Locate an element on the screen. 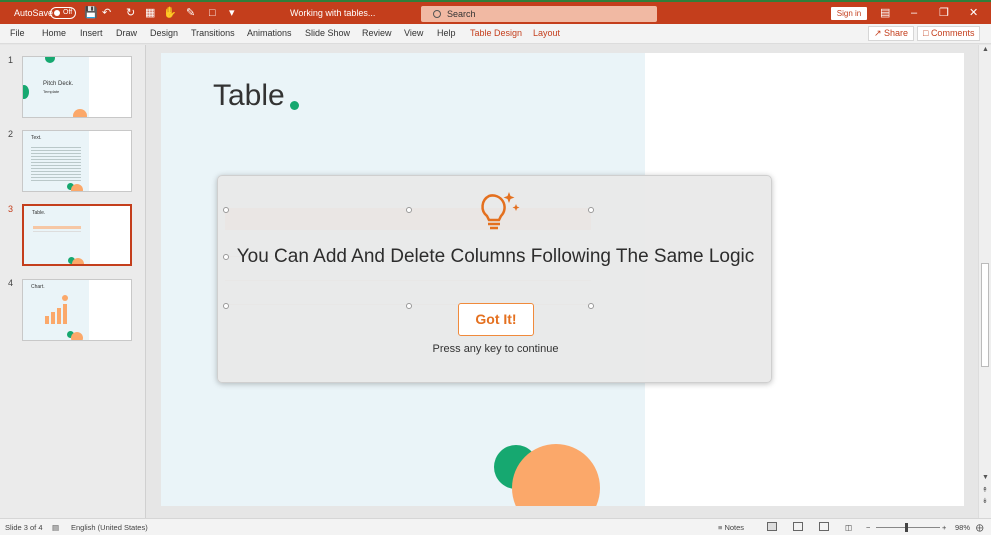  zoom-slider-knob is located at coordinates (906, 527).